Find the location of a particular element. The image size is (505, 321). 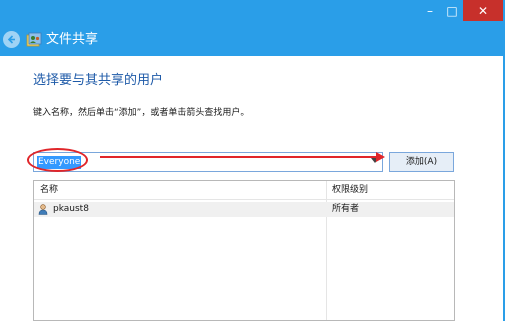

wizard-header: 文件共享 is located at coordinates (252, 40).